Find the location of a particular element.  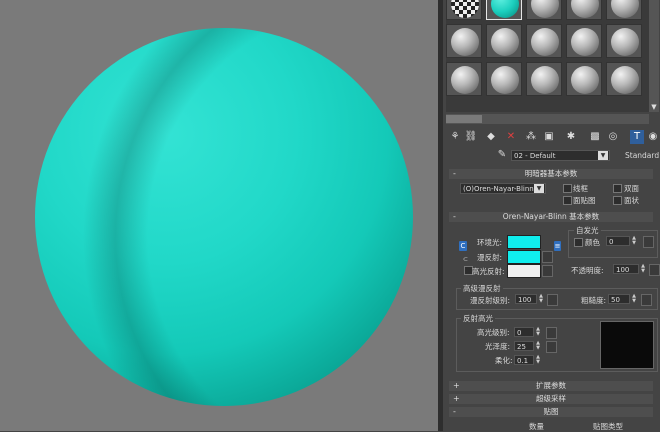

diffuse-map-button is located at coordinates (547, 257).